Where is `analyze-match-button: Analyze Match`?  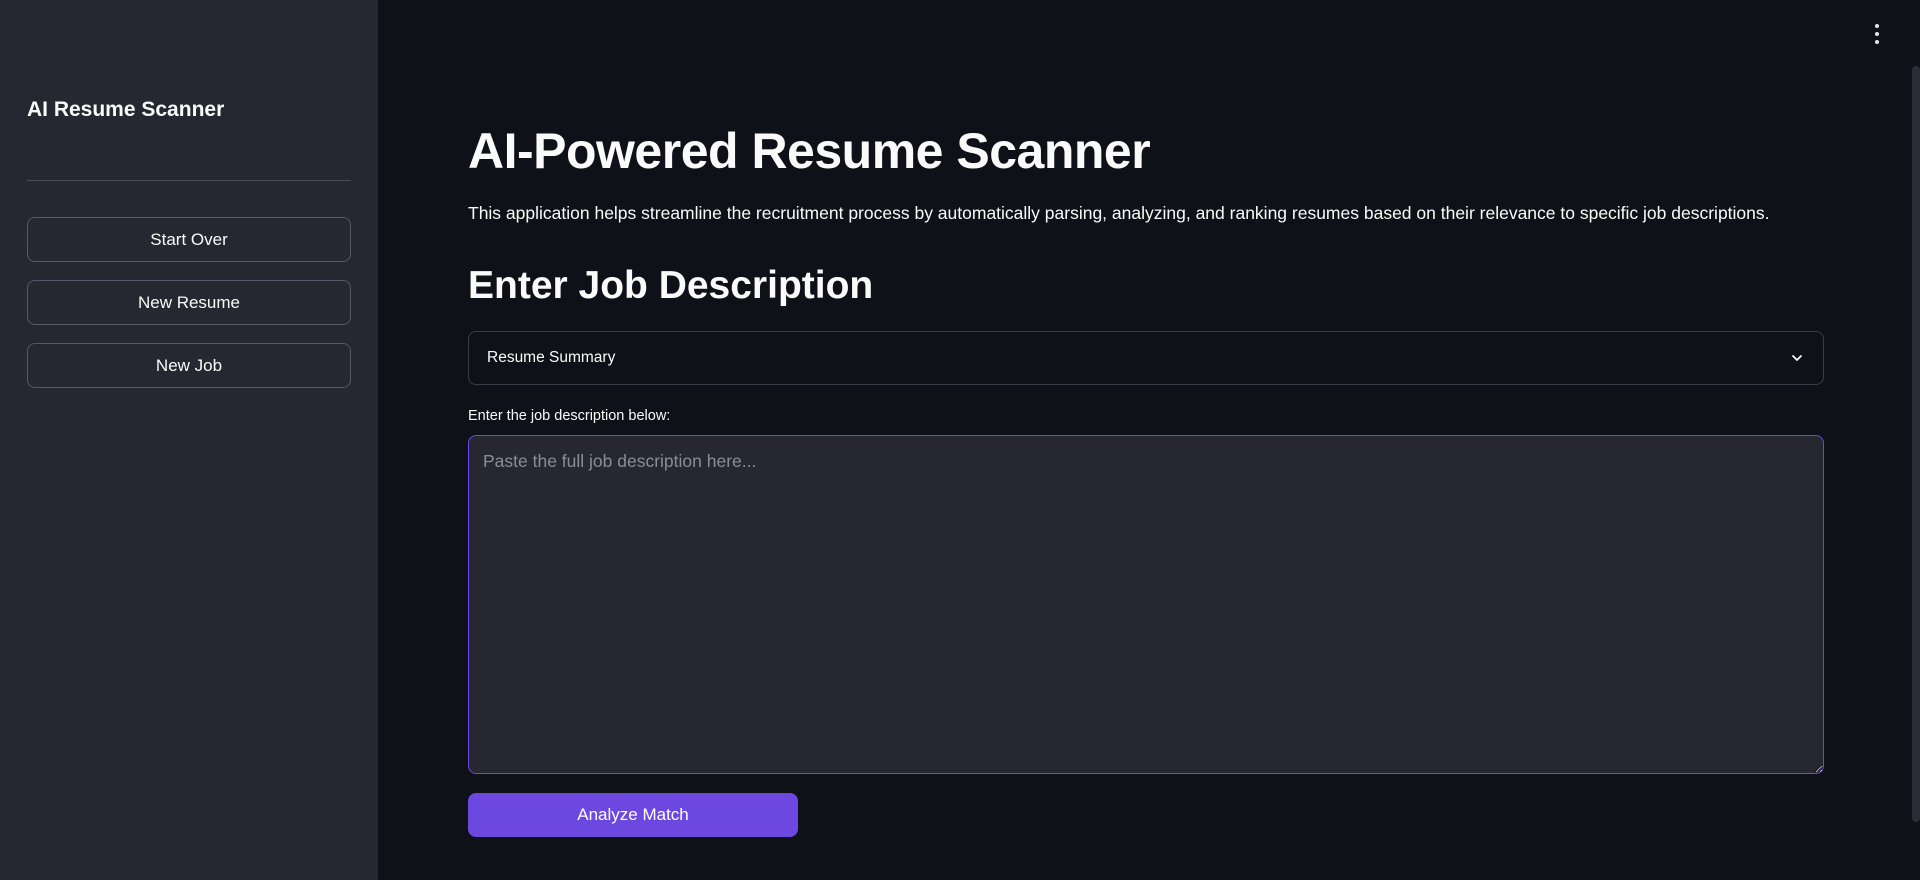 analyze-match-button: Analyze Match is located at coordinates (633, 815).